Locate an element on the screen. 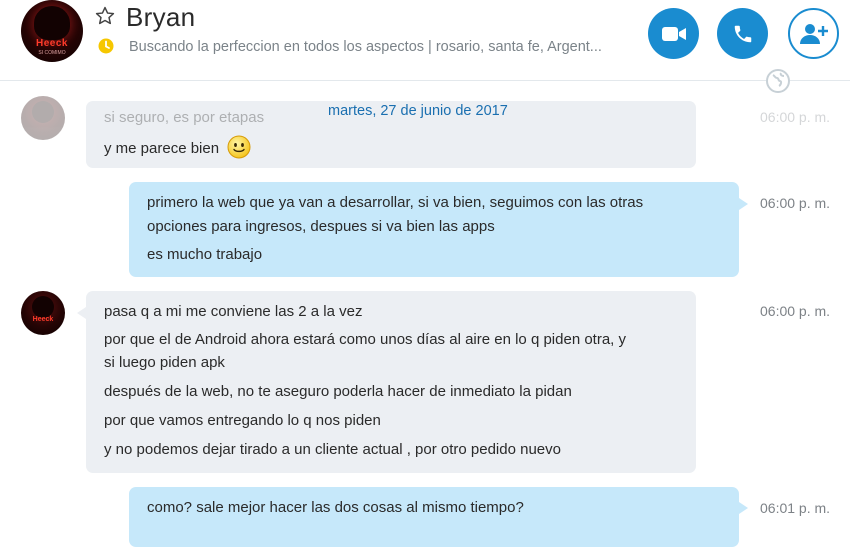 Image resolution: width=850 pixels, height=560 pixels. add-people-icon is located at coordinates (813, 33).